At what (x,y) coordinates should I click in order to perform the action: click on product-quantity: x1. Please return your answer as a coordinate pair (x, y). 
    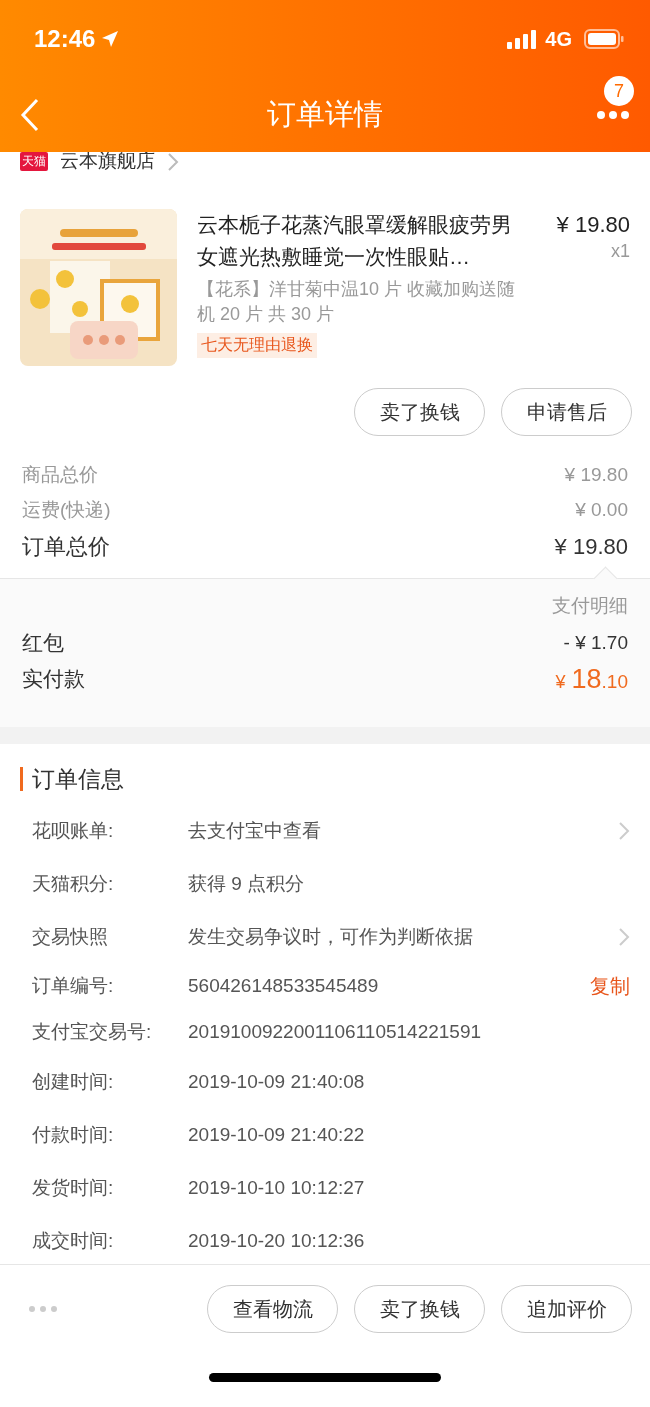
    Looking at the image, I should click on (620, 251).